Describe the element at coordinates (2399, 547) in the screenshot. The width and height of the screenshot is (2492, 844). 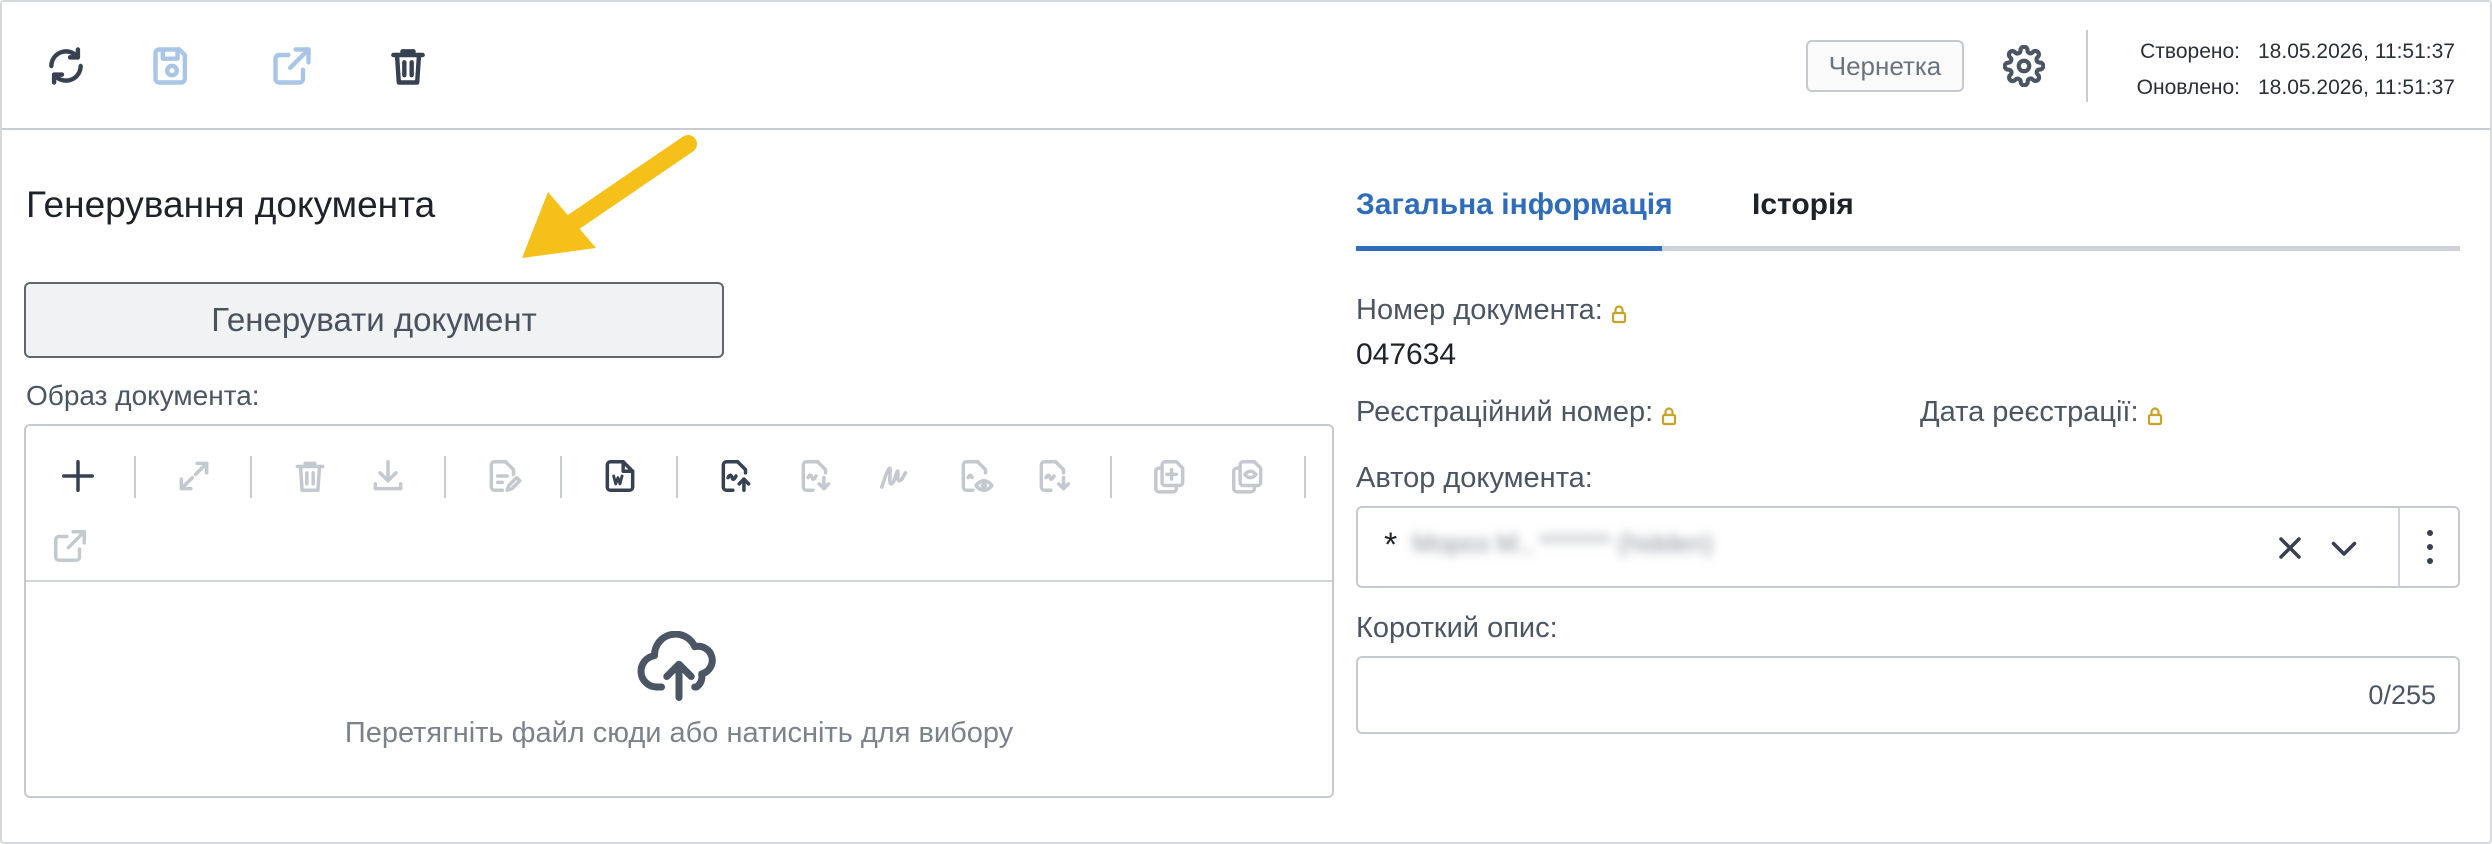
I see `select-divider` at that location.